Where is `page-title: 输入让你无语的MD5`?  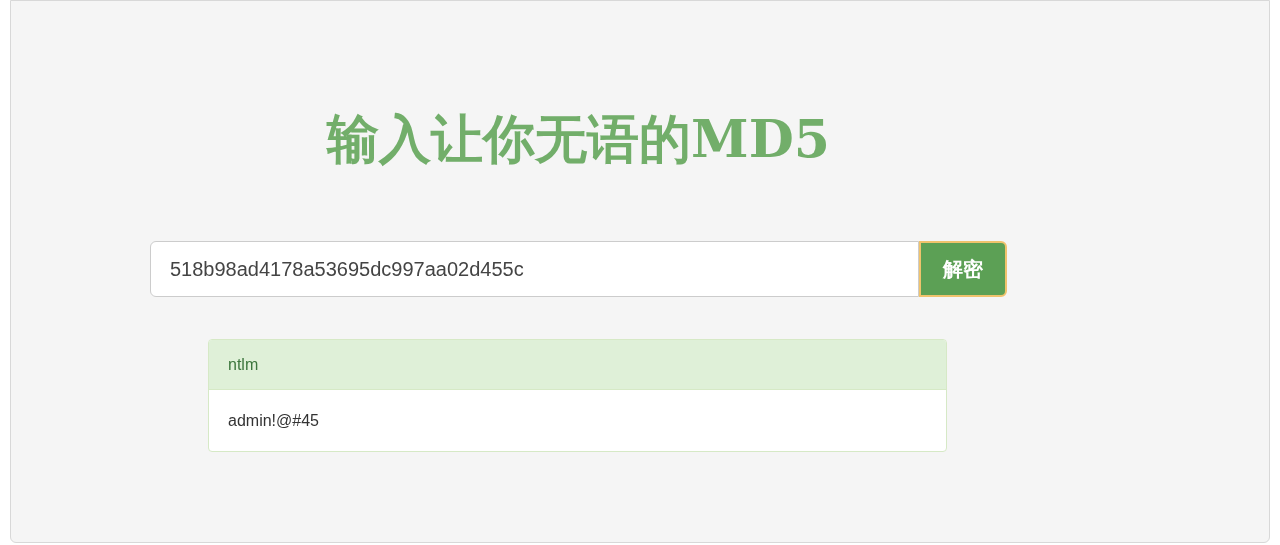 page-title: 输入让你无语的MD5 is located at coordinates (578, 139).